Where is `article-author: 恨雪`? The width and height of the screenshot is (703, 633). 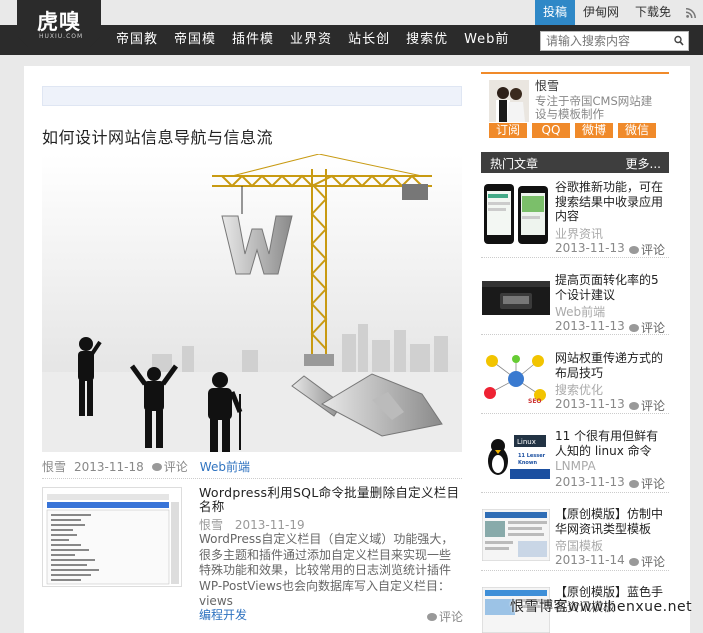
article-author: 恨雪 is located at coordinates (54, 466).